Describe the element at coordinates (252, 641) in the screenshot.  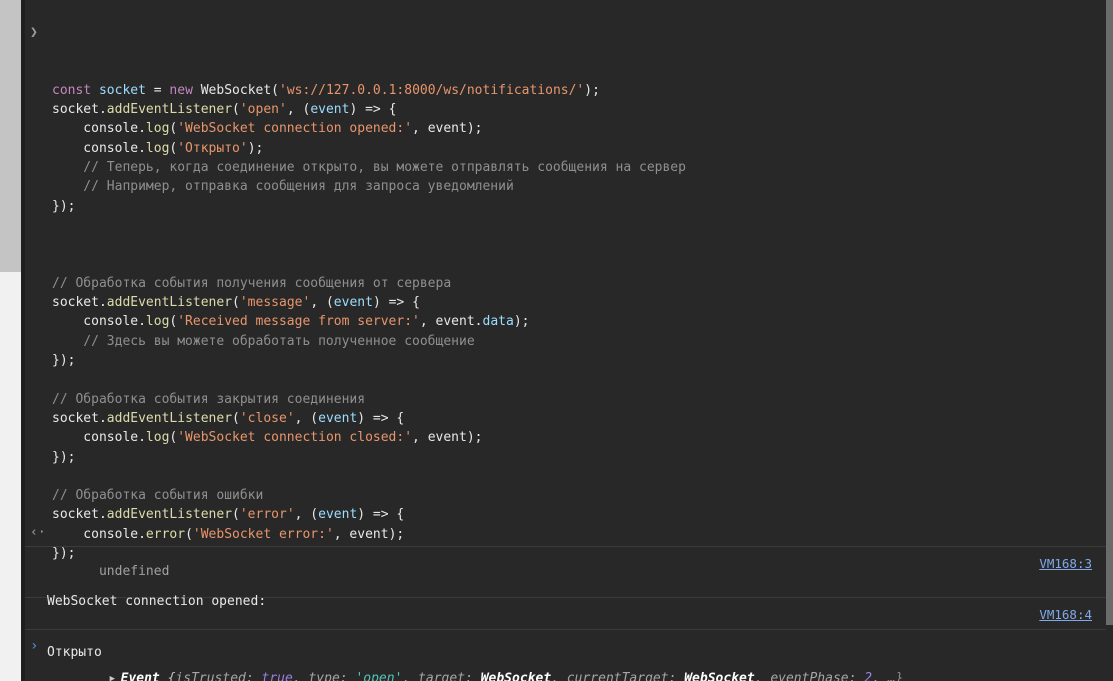
I see `console-input` at that location.